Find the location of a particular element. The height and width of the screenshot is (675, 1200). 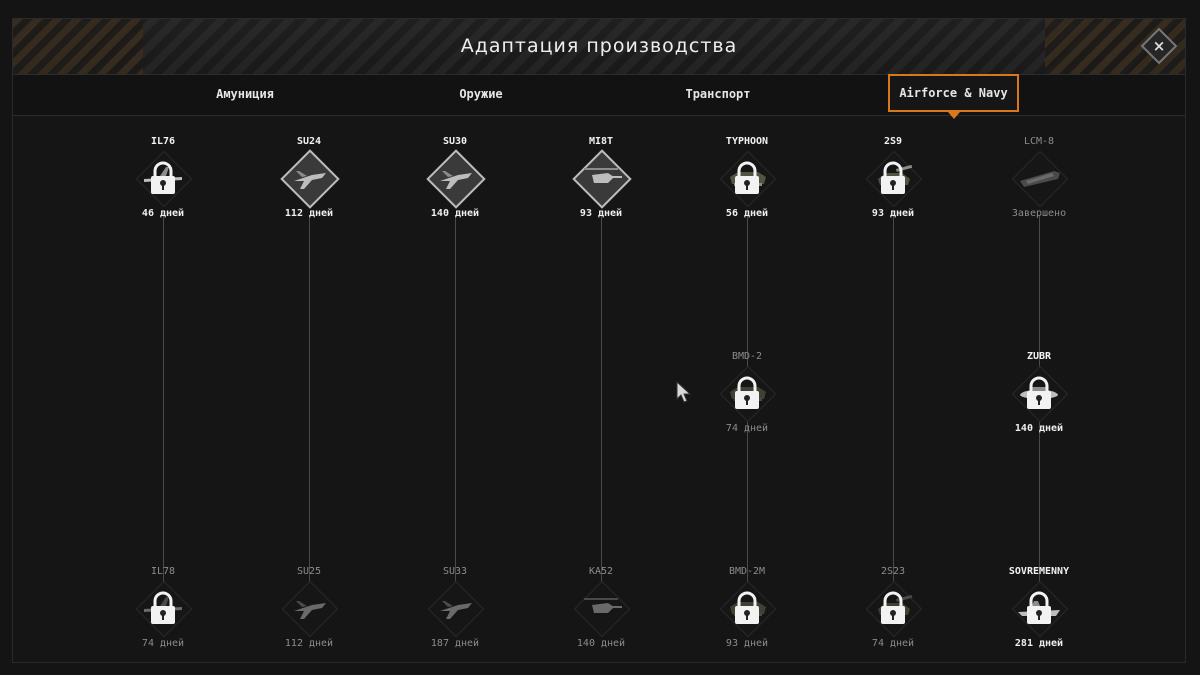

node-duration: 56 дней is located at coordinates (747, 213).